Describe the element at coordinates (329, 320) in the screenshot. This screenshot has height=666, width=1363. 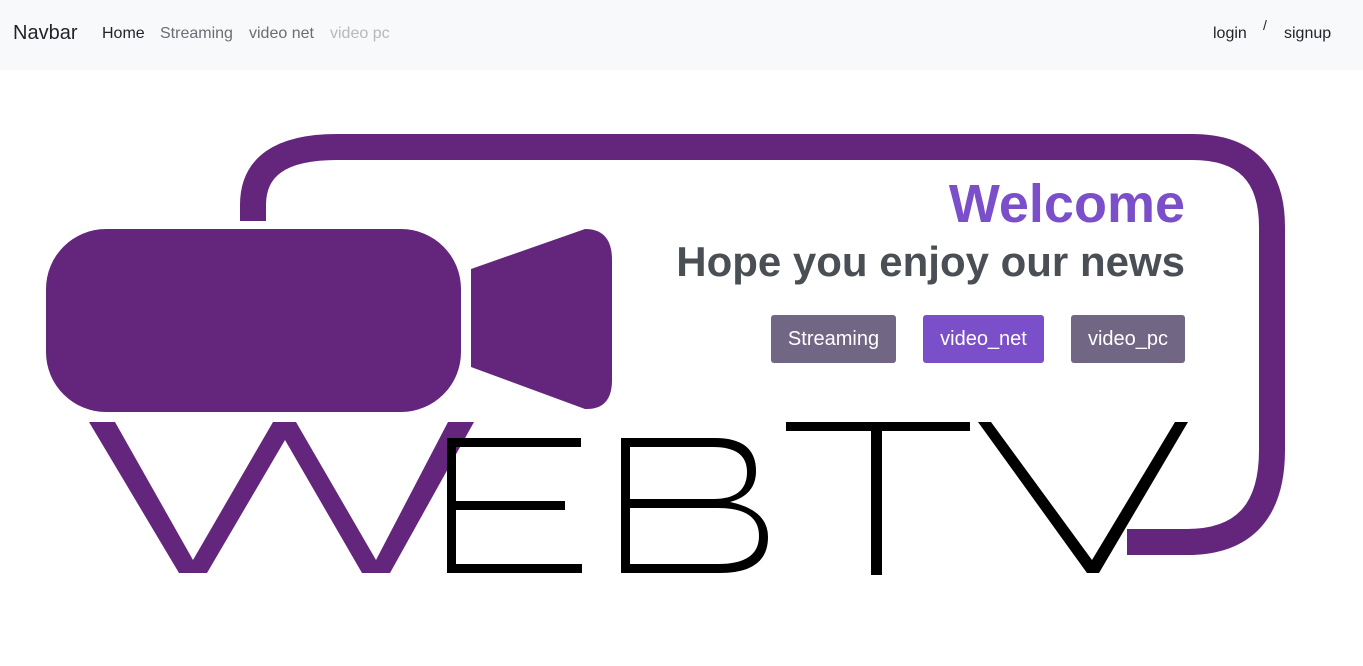
I see `video-camera-icon` at that location.